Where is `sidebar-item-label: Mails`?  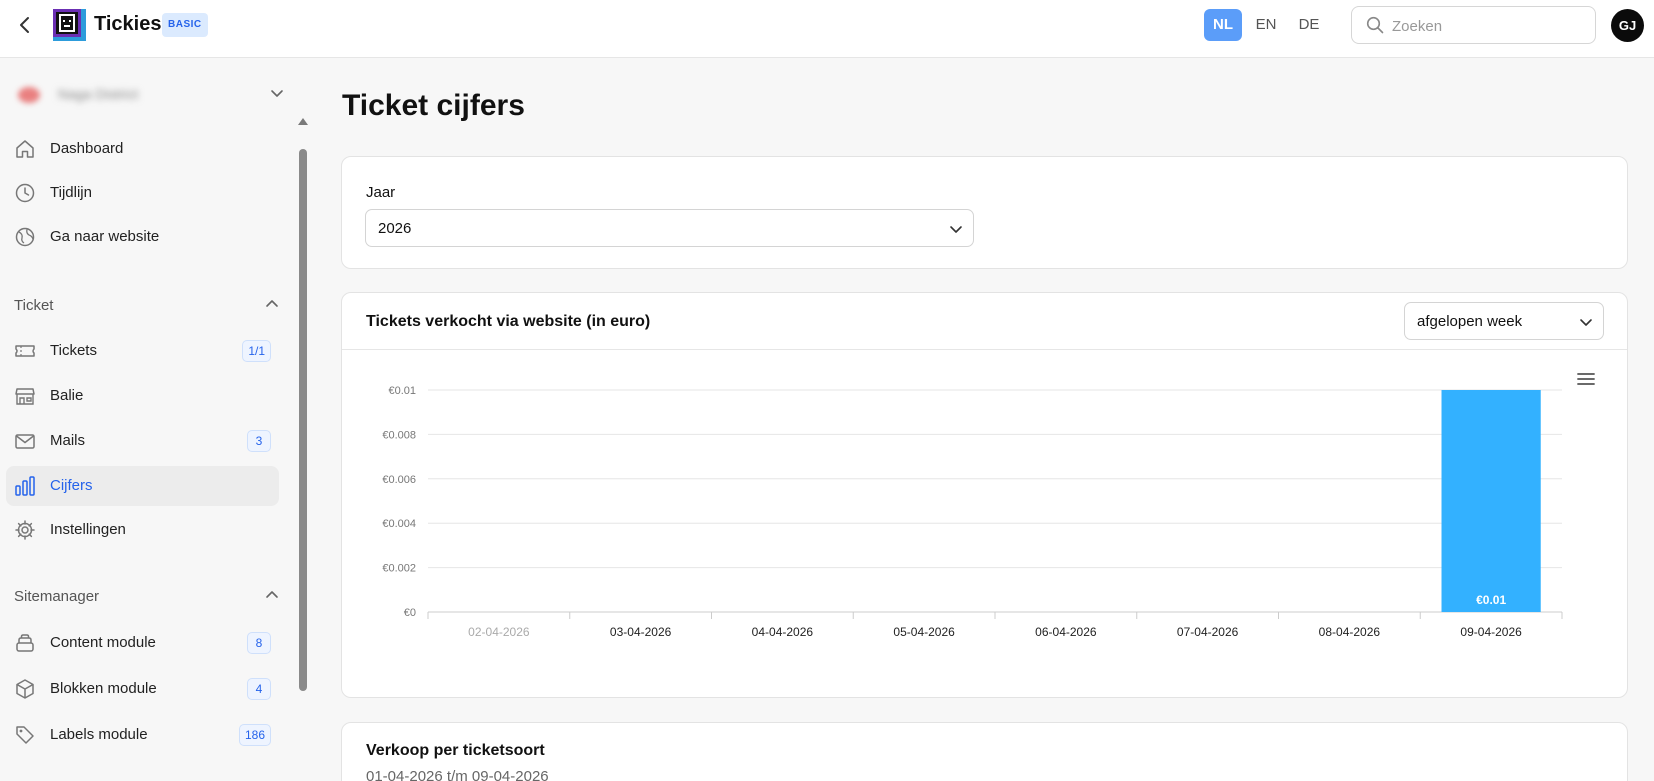 sidebar-item-label: Mails is located at coordinates (68, 440).